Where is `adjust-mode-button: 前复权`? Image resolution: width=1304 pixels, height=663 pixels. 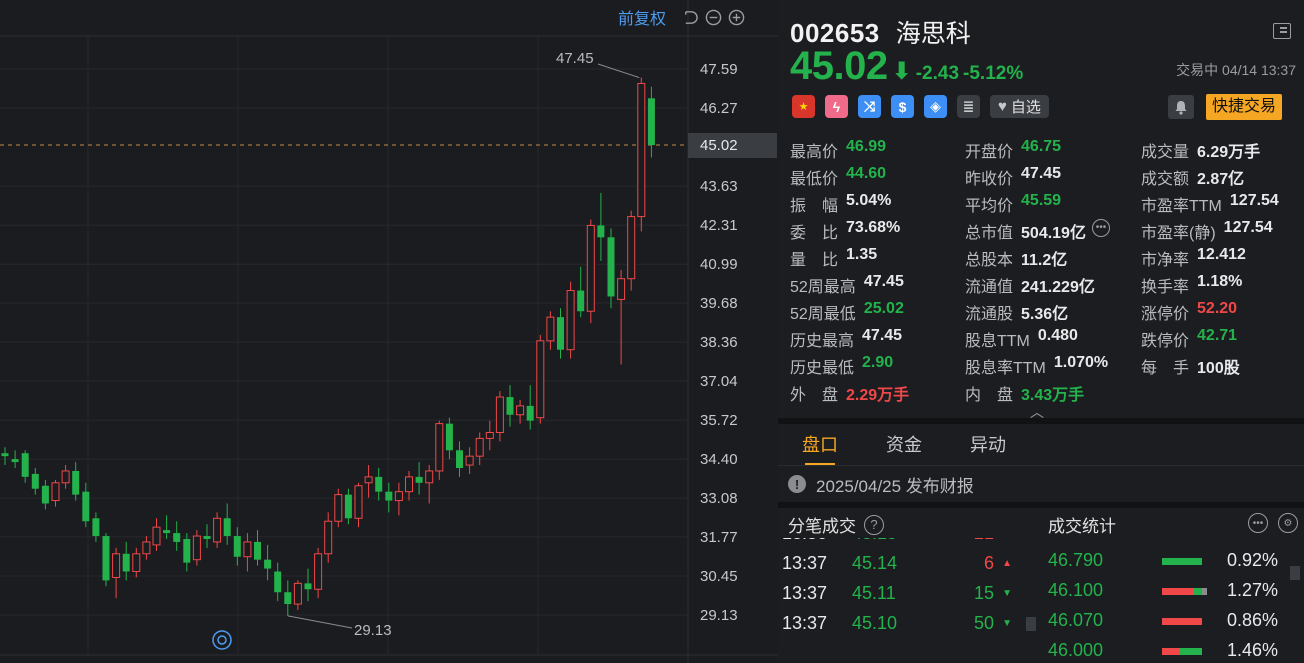 adjust-mode-button: 前复权 is located at coordinates (642, 17).